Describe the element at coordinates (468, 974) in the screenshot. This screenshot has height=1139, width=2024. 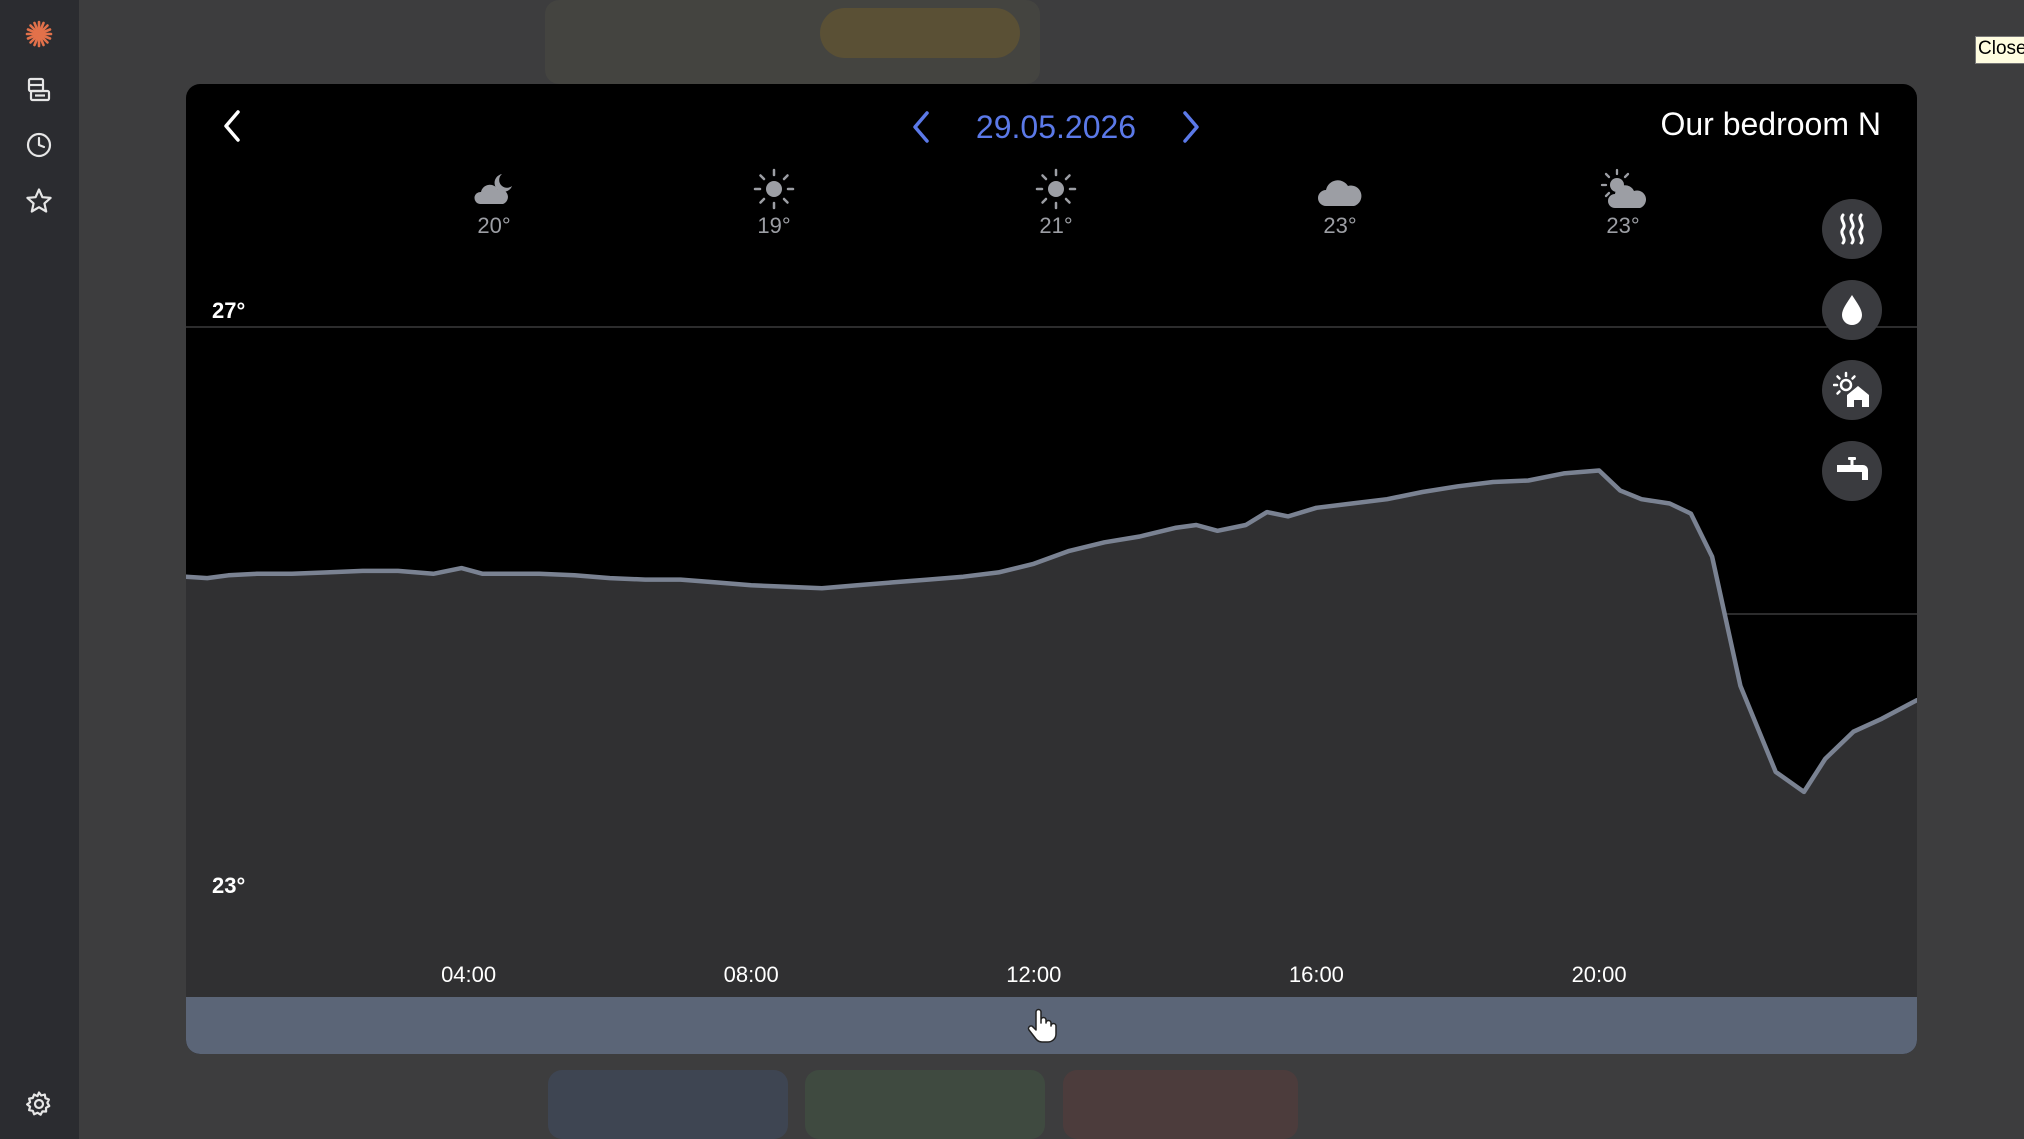
I see `x-tick-label: 04:00` at that location.